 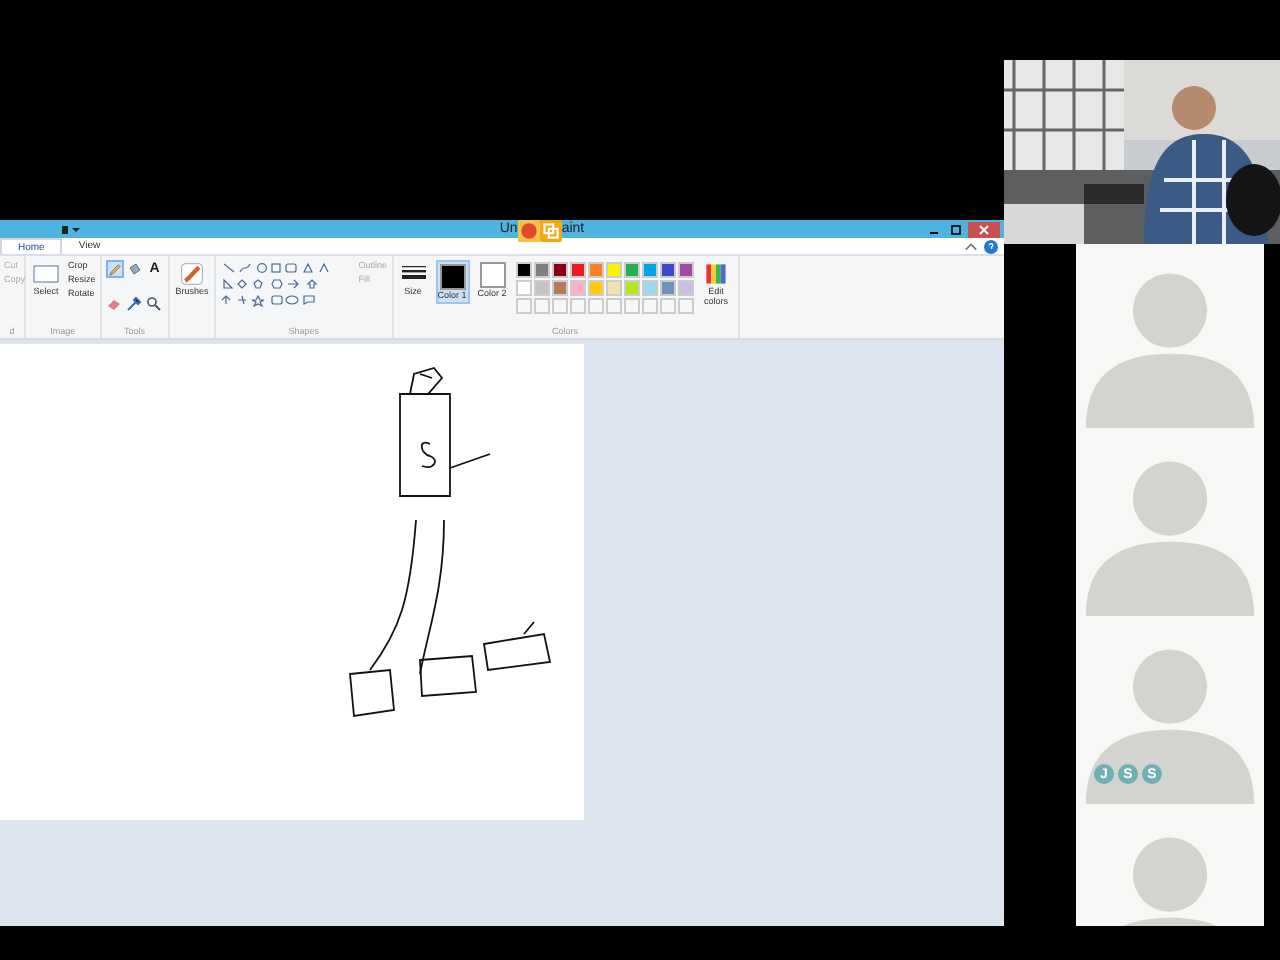 I want to click on picker-tool, so click(x=134, y=303).